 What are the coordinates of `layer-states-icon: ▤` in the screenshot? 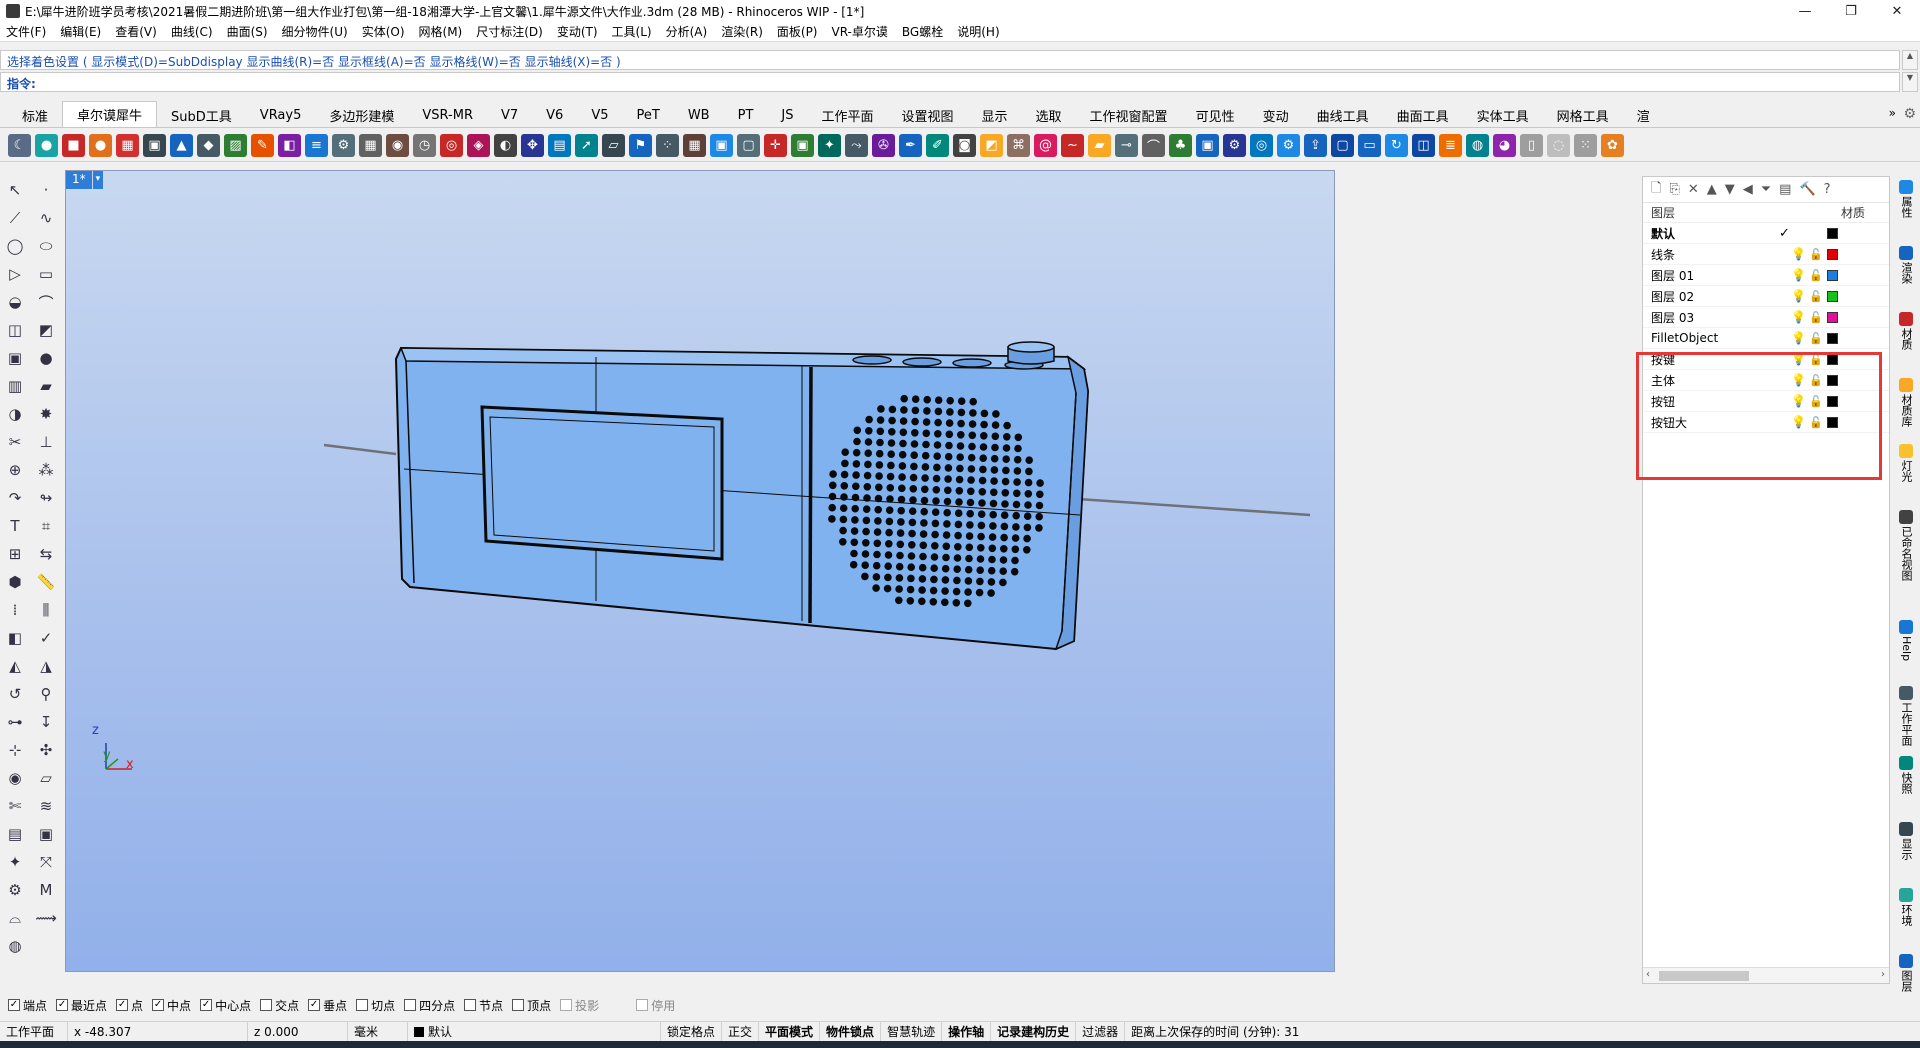 It's located at (1785, 189).